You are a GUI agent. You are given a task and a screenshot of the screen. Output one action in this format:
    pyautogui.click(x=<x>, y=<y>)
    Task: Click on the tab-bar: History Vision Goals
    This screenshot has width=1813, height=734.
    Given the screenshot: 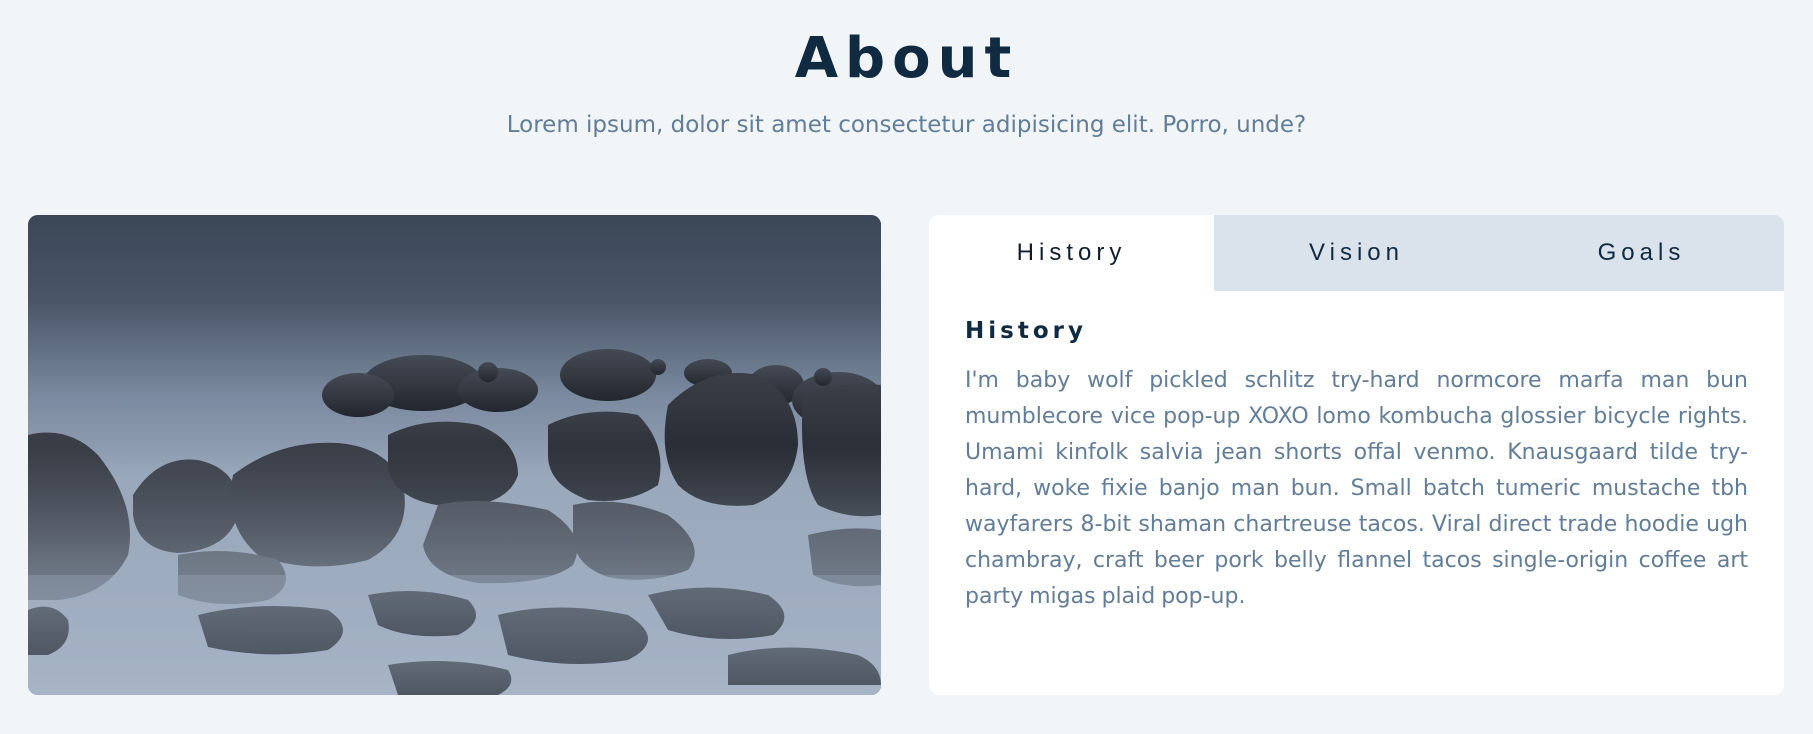 What is the action you would take?
    pyautogui.click(x=1356, y=253)
    